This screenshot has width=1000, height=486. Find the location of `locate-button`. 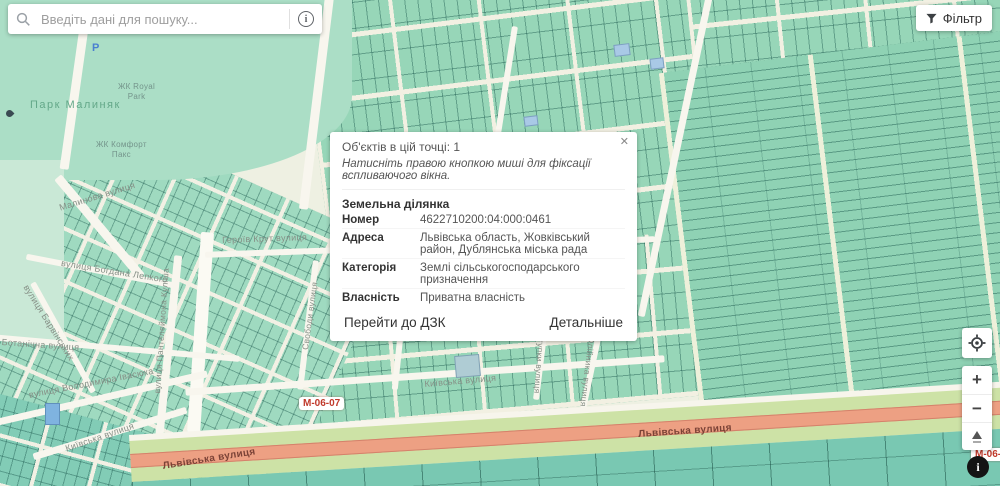

locate-button is located at coordinates (977, 343).